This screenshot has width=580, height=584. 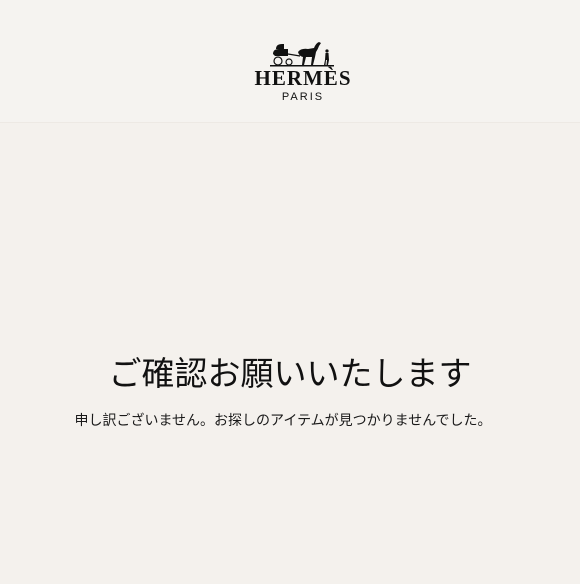 I want to click on logo-wordmark: HERMÈS, so click(x=303, y=78).